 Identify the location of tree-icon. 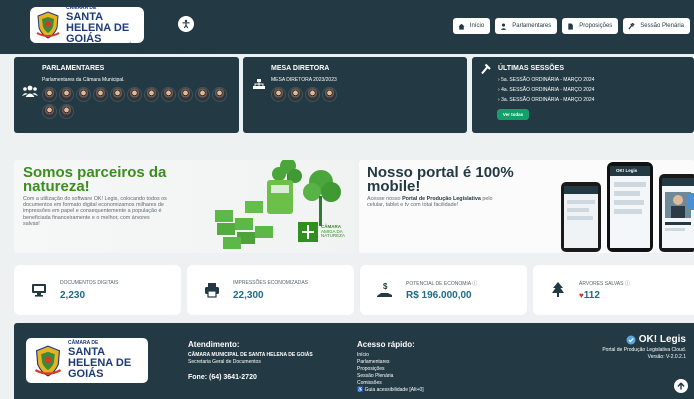
(558, 289).